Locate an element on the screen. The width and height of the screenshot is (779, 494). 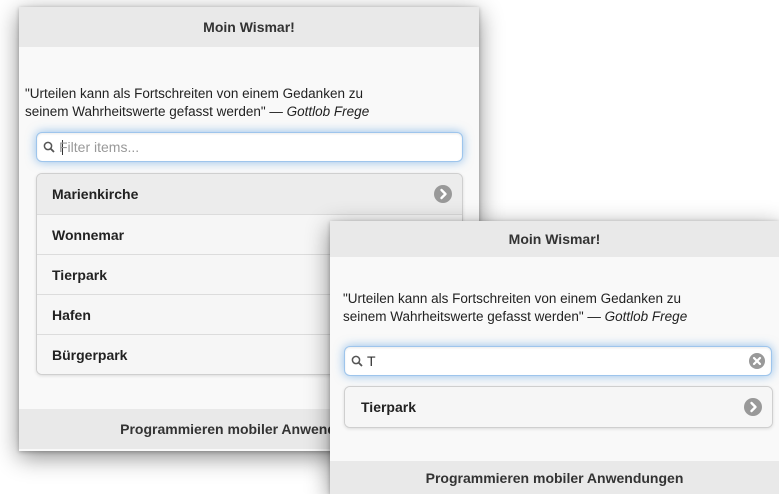
page-footer: Programmieren mobiler Anwendungen is located at coordinates (554, 477).